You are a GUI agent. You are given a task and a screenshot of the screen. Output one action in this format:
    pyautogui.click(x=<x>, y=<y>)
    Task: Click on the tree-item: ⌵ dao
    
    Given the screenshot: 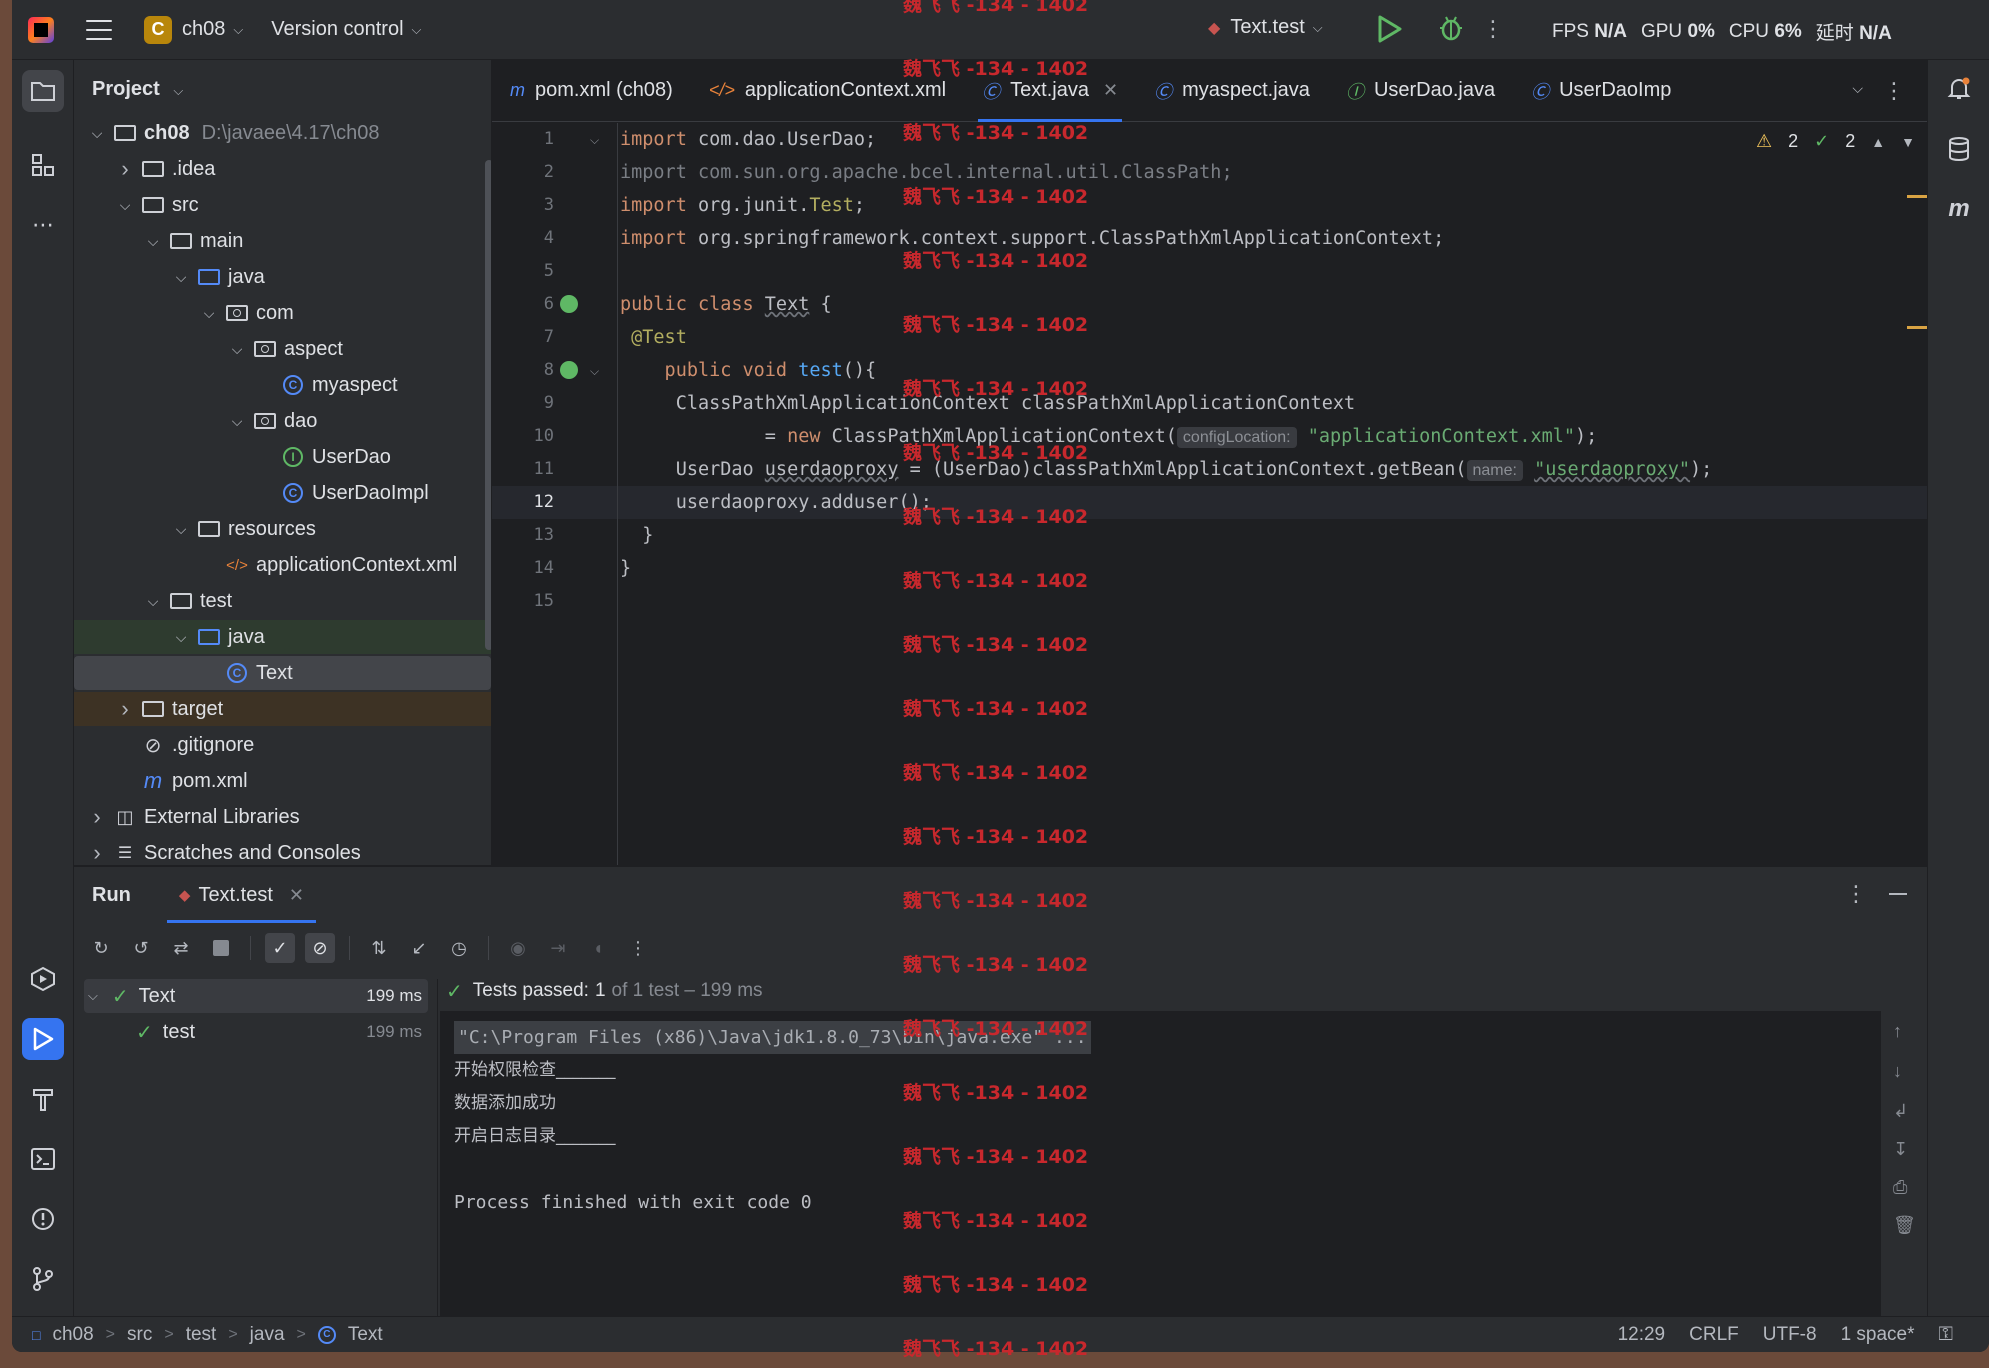 What is the action you would take?
    pyautogui.click(x=282, y=421)
    